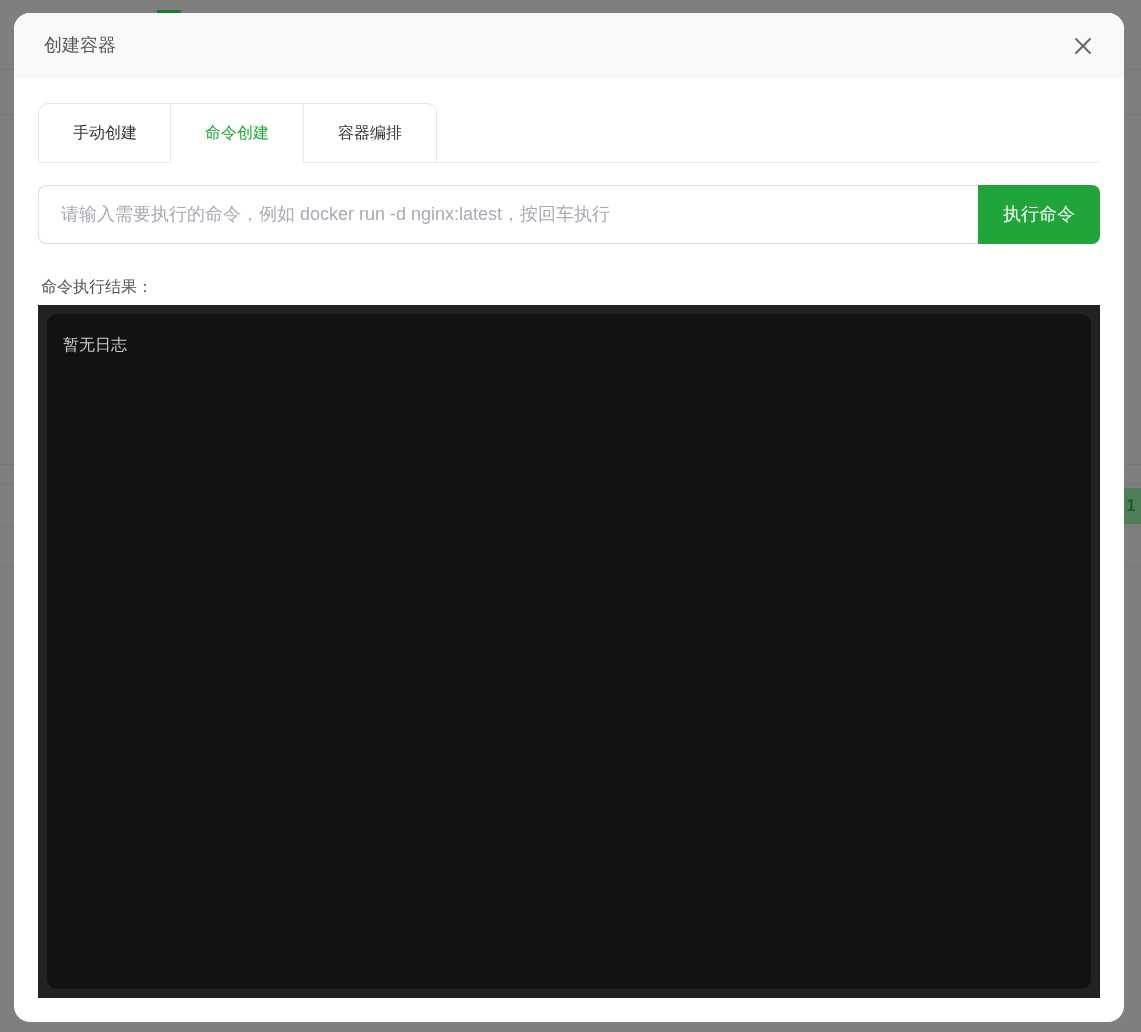 The height and width of the screenshot is (1032, 1141). Describe the element at coordinates (508, 214) in the screenshot. I see `command-input: 请输入需要执行的命令，例如 docker run -d nginx:latest，按回车执行` at that location.